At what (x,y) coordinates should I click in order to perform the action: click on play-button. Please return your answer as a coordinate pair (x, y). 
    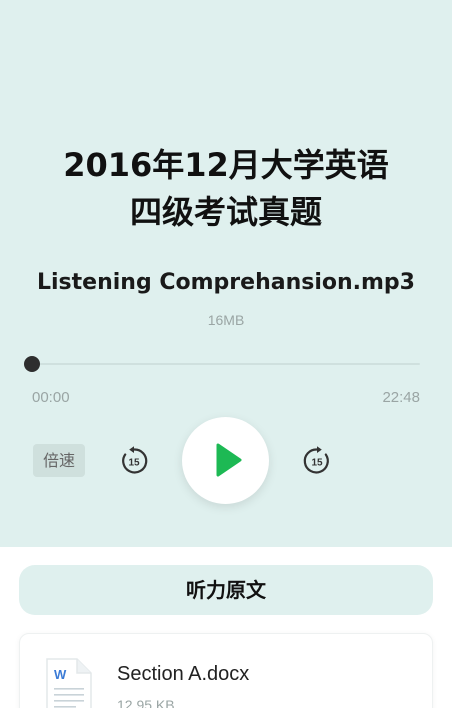
    Looking at the image, I should click on (225, 460).